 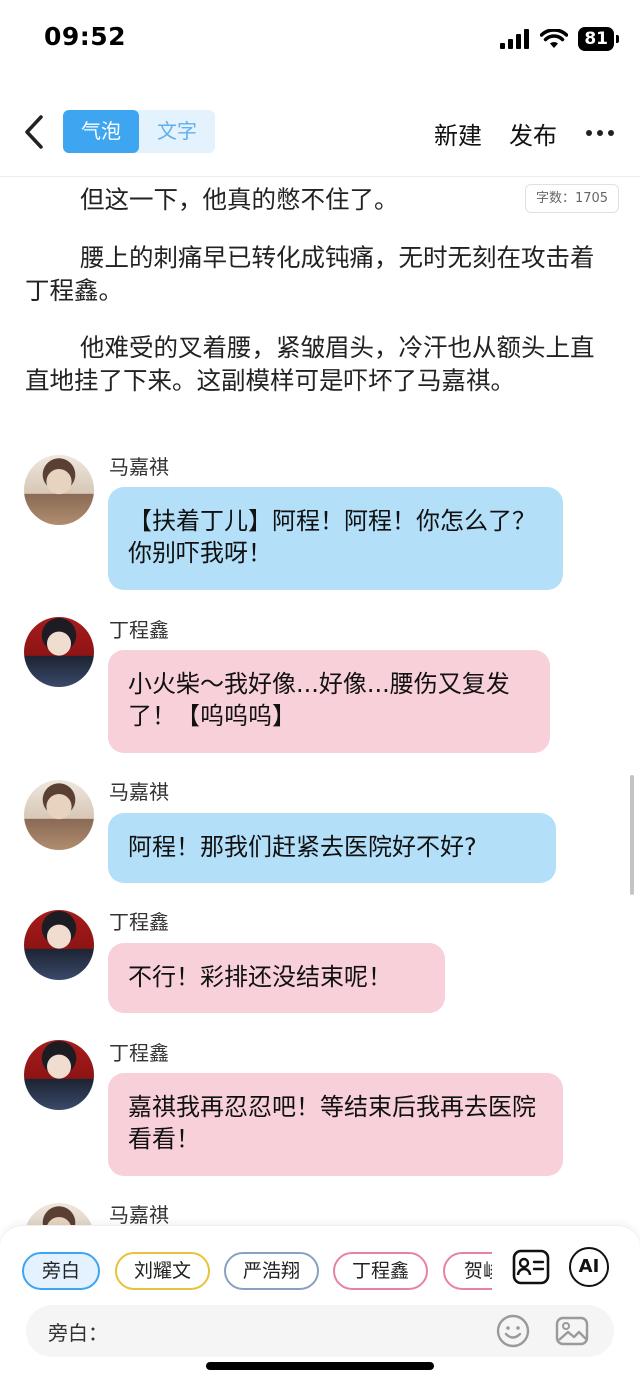 What do you see at coordinates (320, 133) in the screenshot?
I see `nav-bar: 气泡 文字 新建 发布` at bounding box center [320, 133].